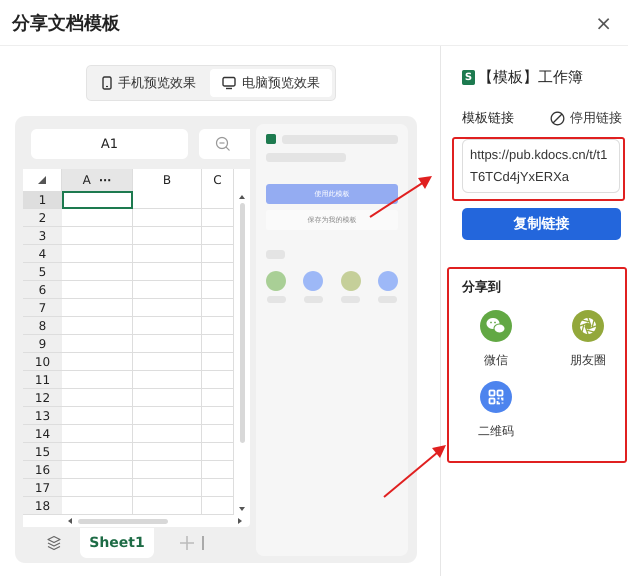 The width and height of the screenshot is (628, 576). I want to click on more-icon: ···, so click(105, 180).